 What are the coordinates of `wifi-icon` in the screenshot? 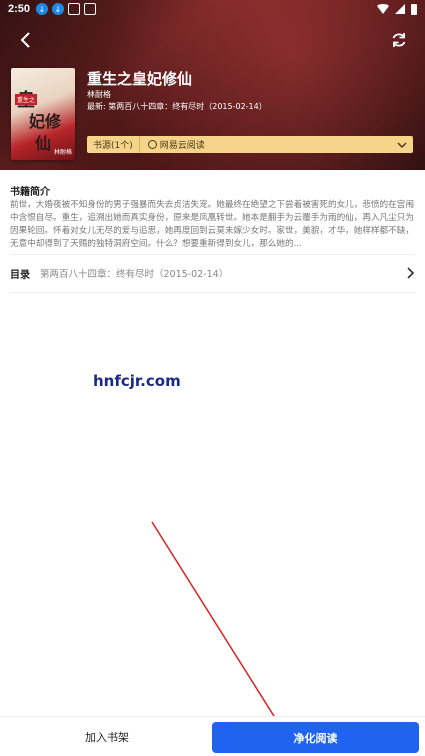 It's located at (383, 9).